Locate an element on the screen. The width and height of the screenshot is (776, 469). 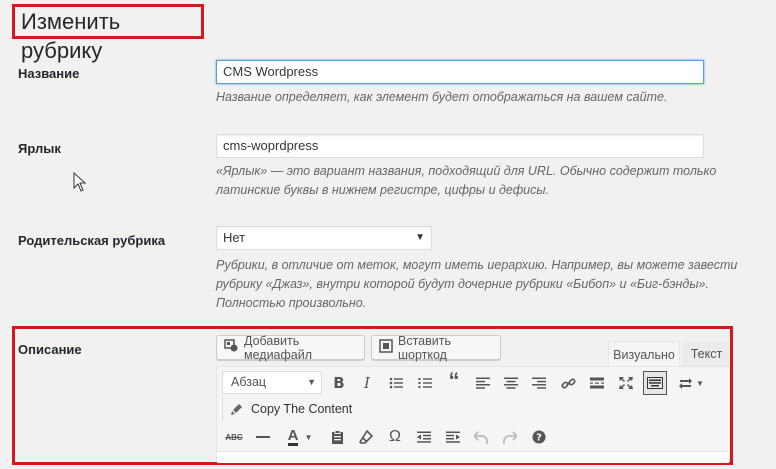
italic-button: I is located at coordinates (367, 383).